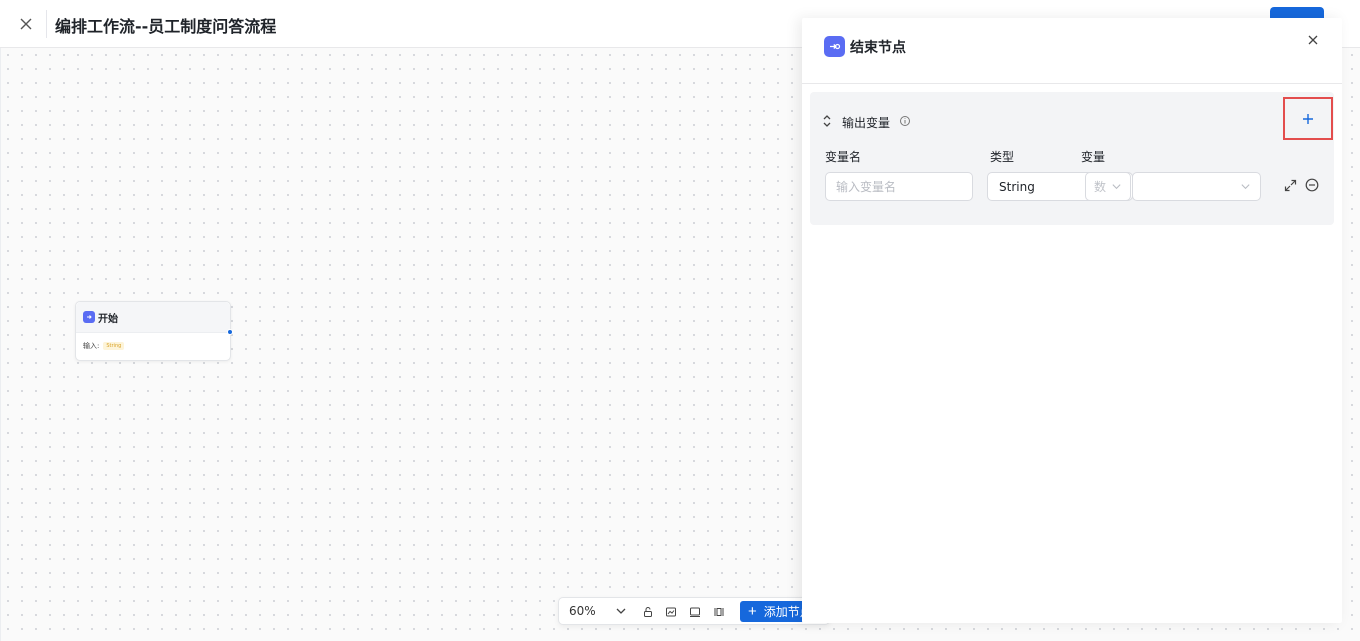 This screenshot has height=641, width=1360. I want to click on column-header-variable: 变量, so click(1093, 157).